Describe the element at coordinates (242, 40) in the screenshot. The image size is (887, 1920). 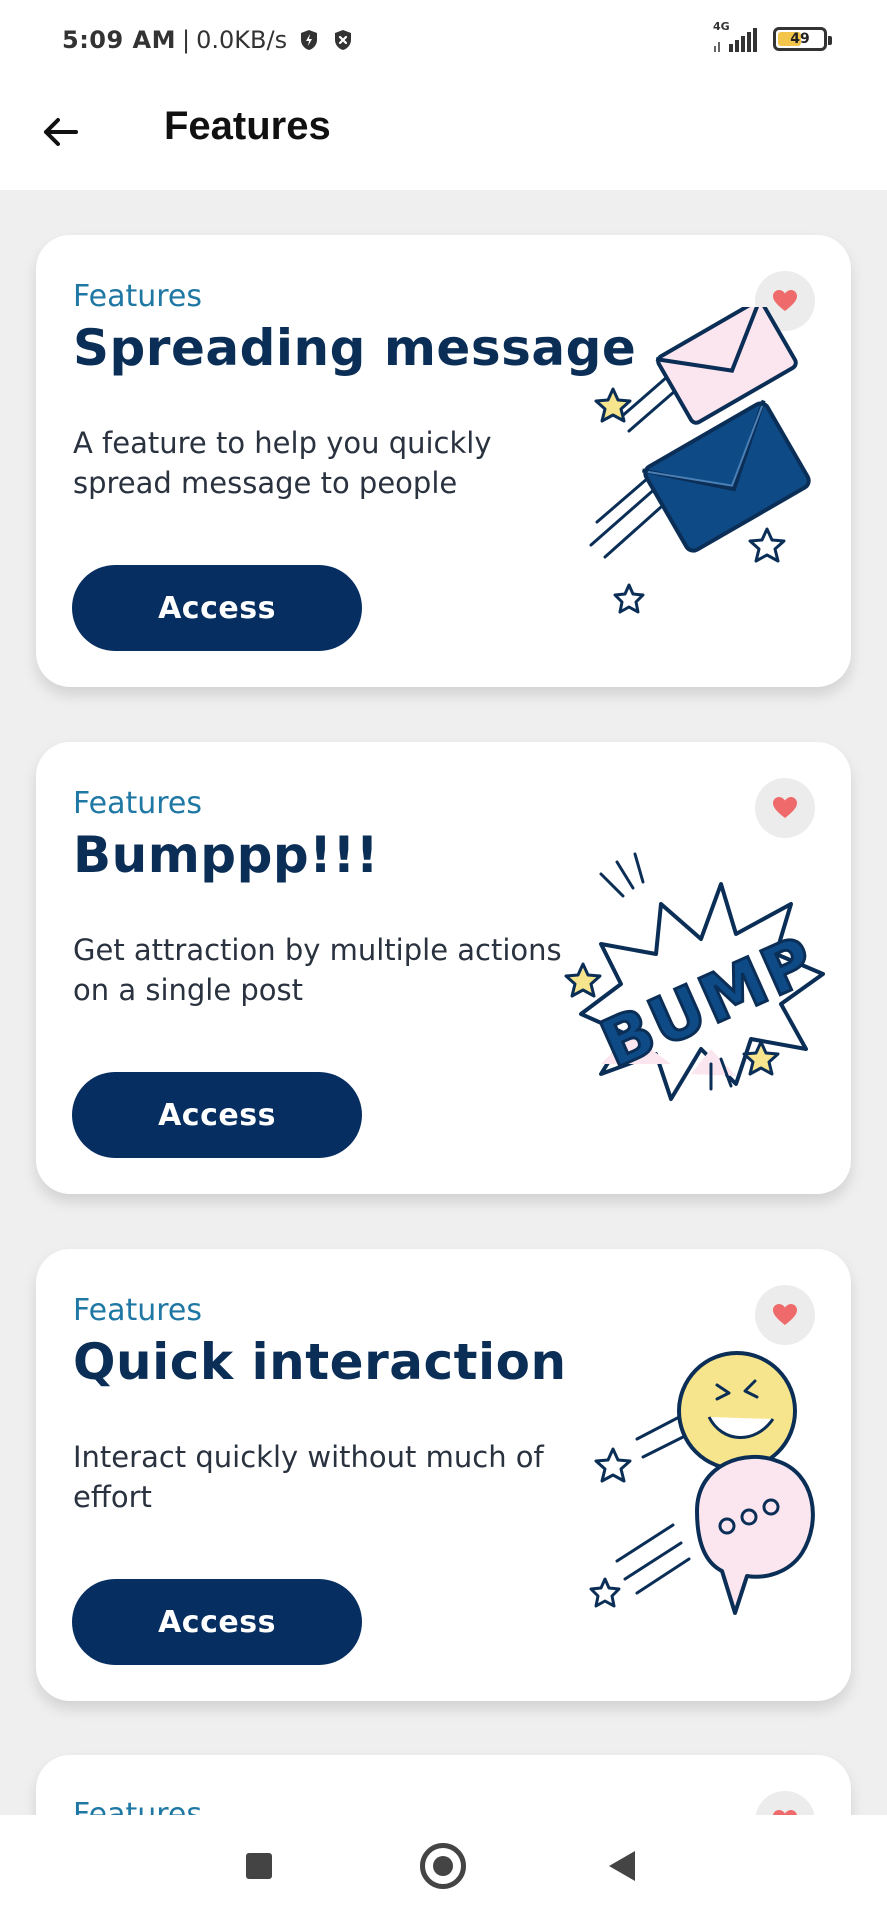
I see `network-speed: 0.0KB/s` at that location.